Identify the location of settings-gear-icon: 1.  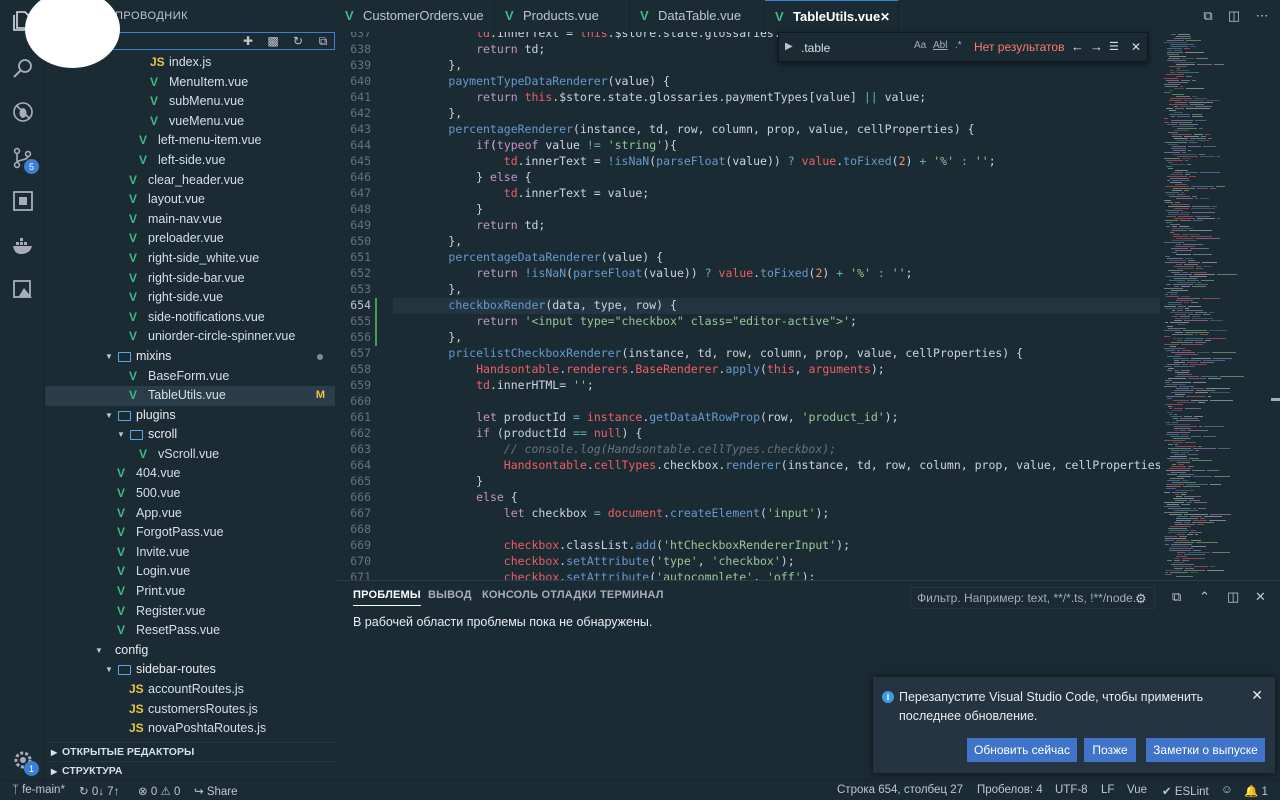
(24, 761).